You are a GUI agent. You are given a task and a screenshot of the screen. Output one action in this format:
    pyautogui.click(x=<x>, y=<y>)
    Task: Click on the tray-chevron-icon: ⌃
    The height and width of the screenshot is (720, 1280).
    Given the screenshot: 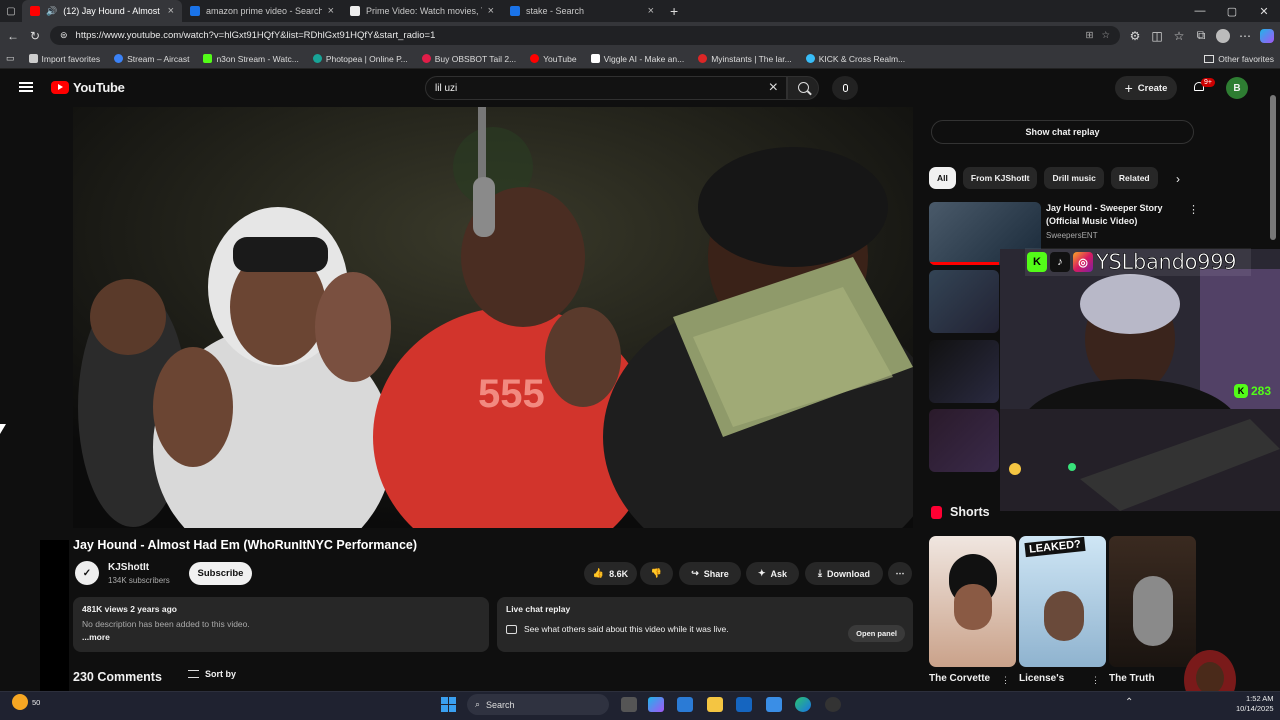 What is the action you would take?
    pyautogui.click(x=1129, y=702)
    